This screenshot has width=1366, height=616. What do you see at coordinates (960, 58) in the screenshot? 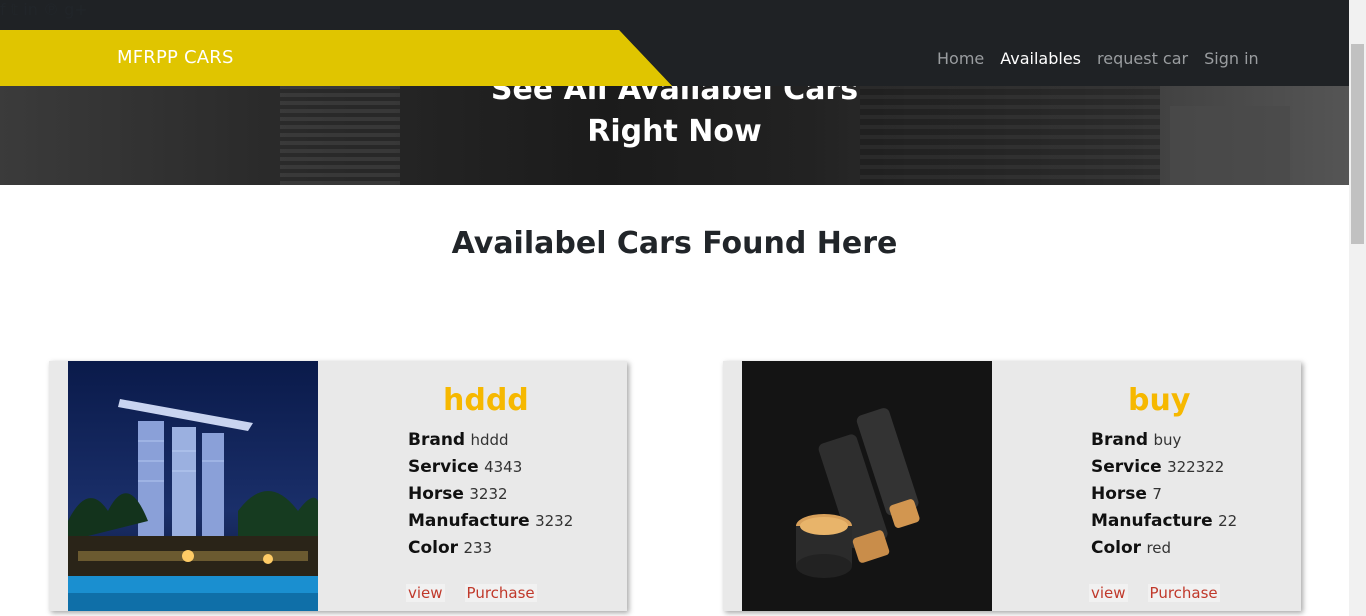
I see `nav-home: Home` at bounding box center [960, 58].